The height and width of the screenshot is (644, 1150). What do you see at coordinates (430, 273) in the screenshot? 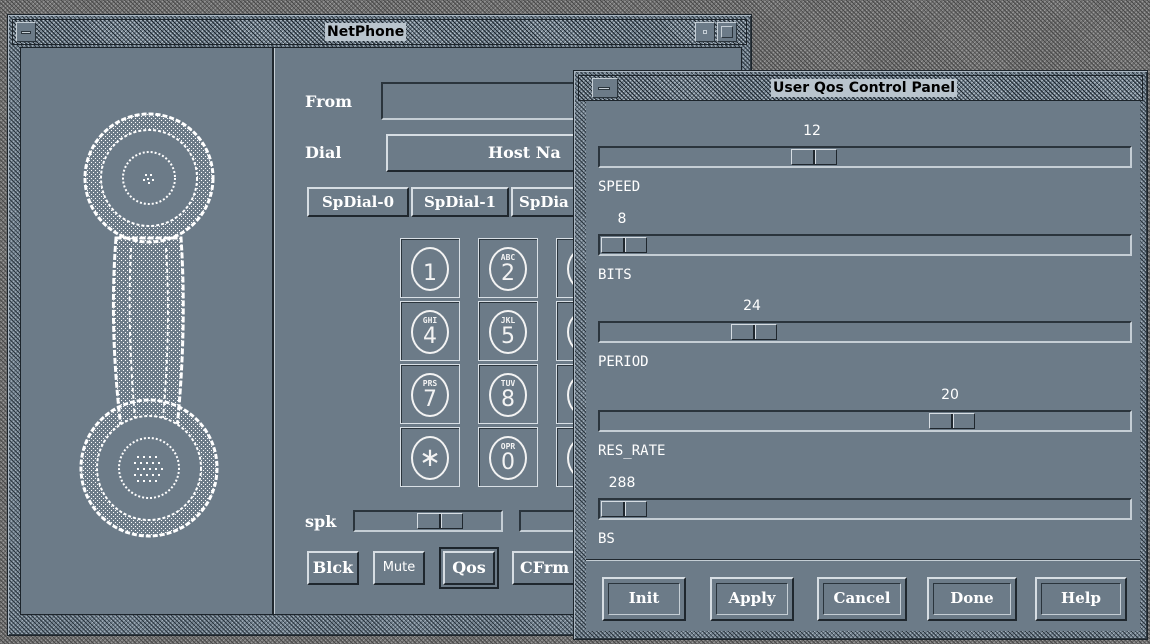
I see `keypad-key-1-digit: 1` at bounding box center [430, 273].